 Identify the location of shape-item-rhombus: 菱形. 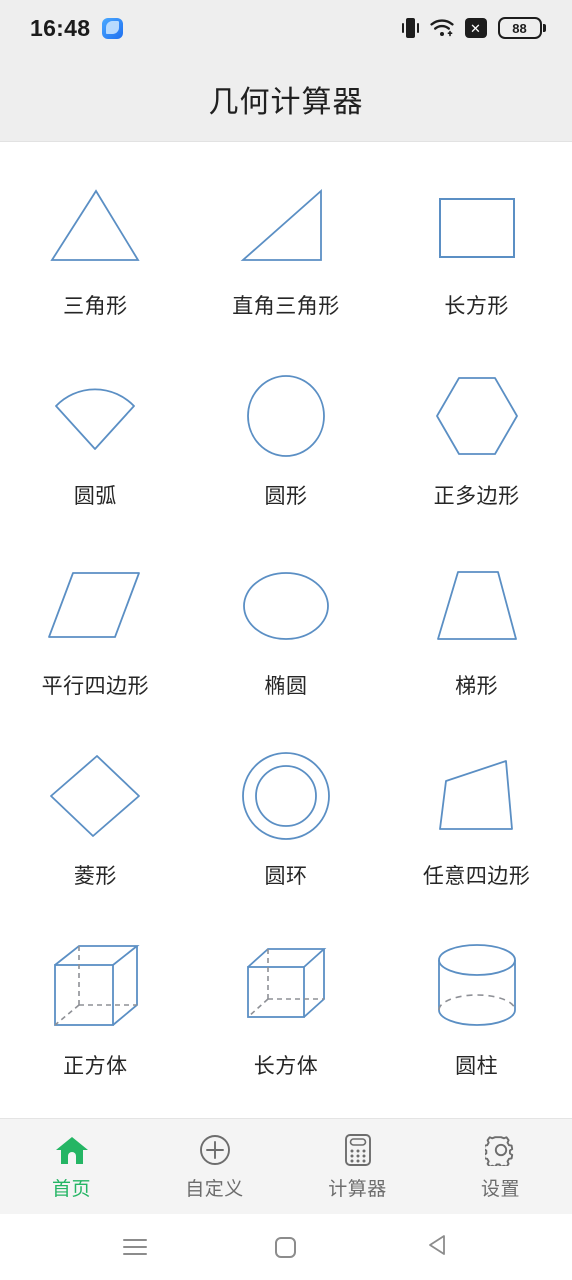
(95, 825).